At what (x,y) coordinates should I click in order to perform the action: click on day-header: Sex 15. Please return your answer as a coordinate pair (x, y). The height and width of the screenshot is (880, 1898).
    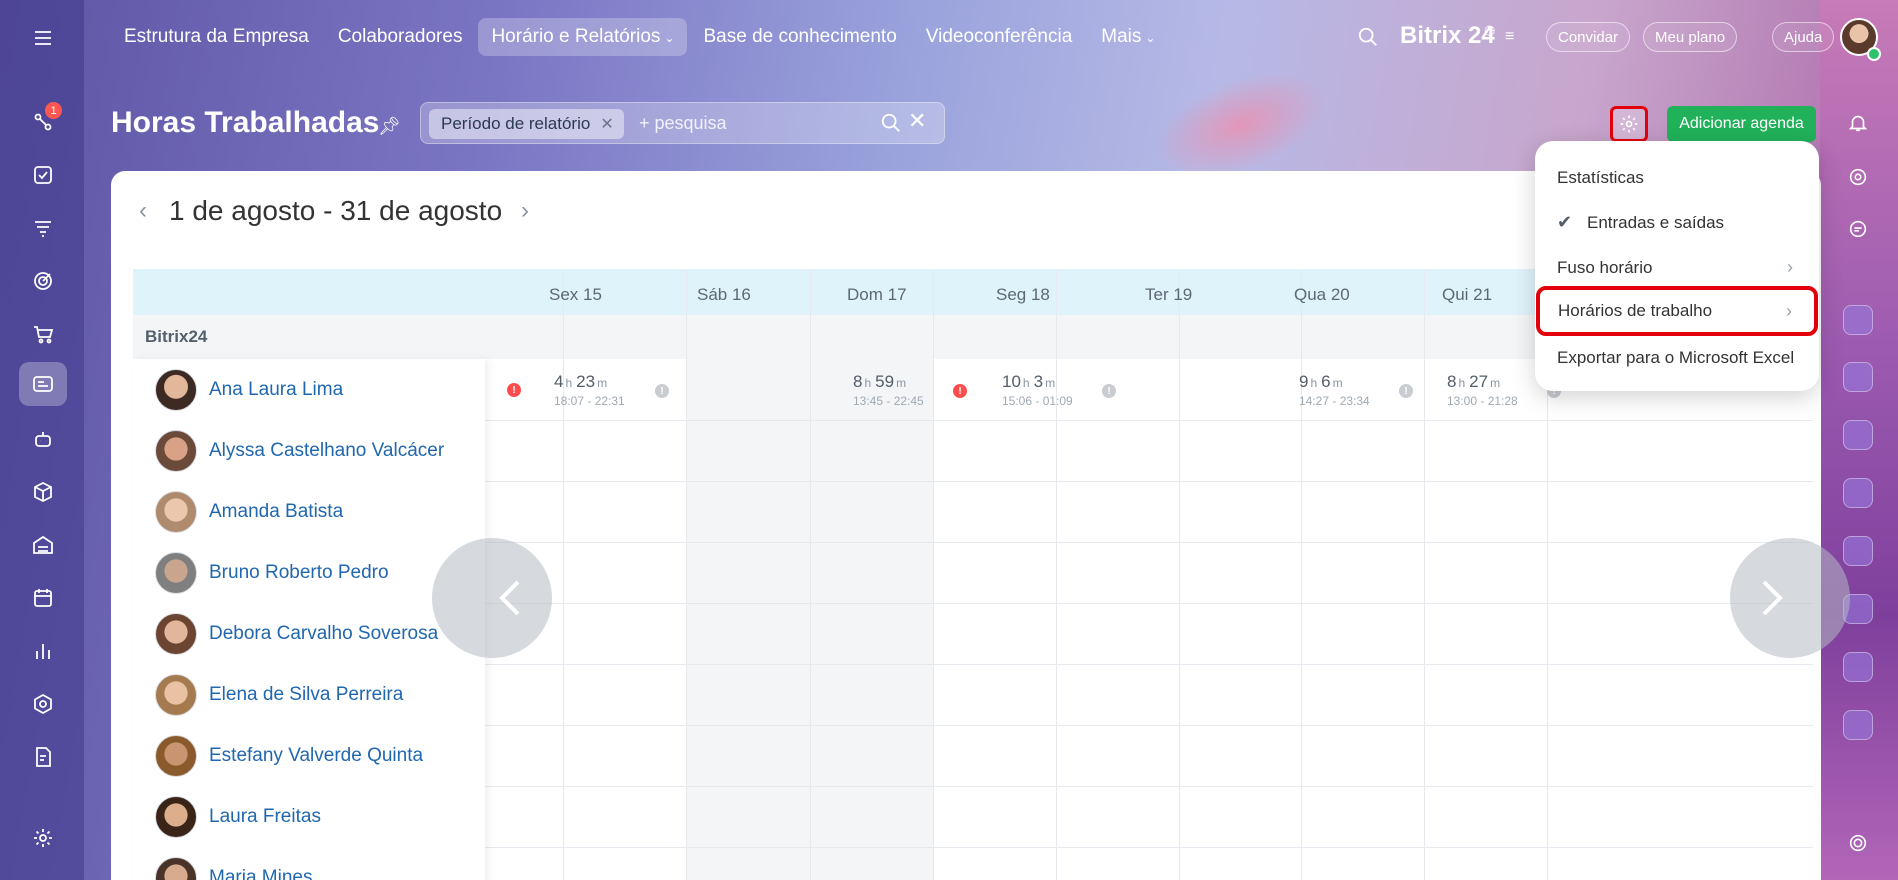
    Looking at the image, I should click on (575, 294).